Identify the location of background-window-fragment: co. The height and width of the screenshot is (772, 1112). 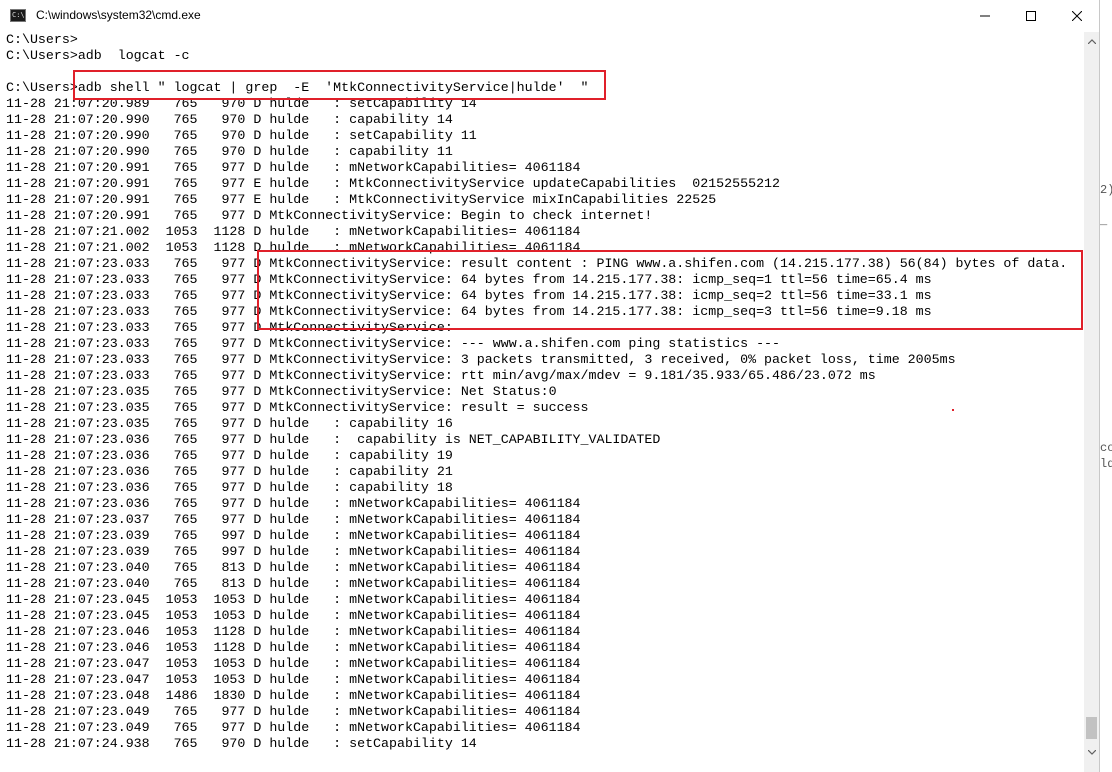
(1106, 448).